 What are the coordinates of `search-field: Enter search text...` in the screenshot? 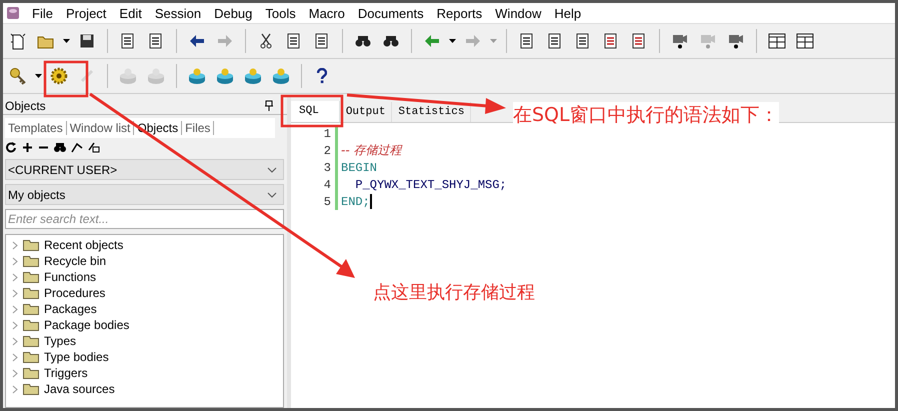 It's located at (144, 219).